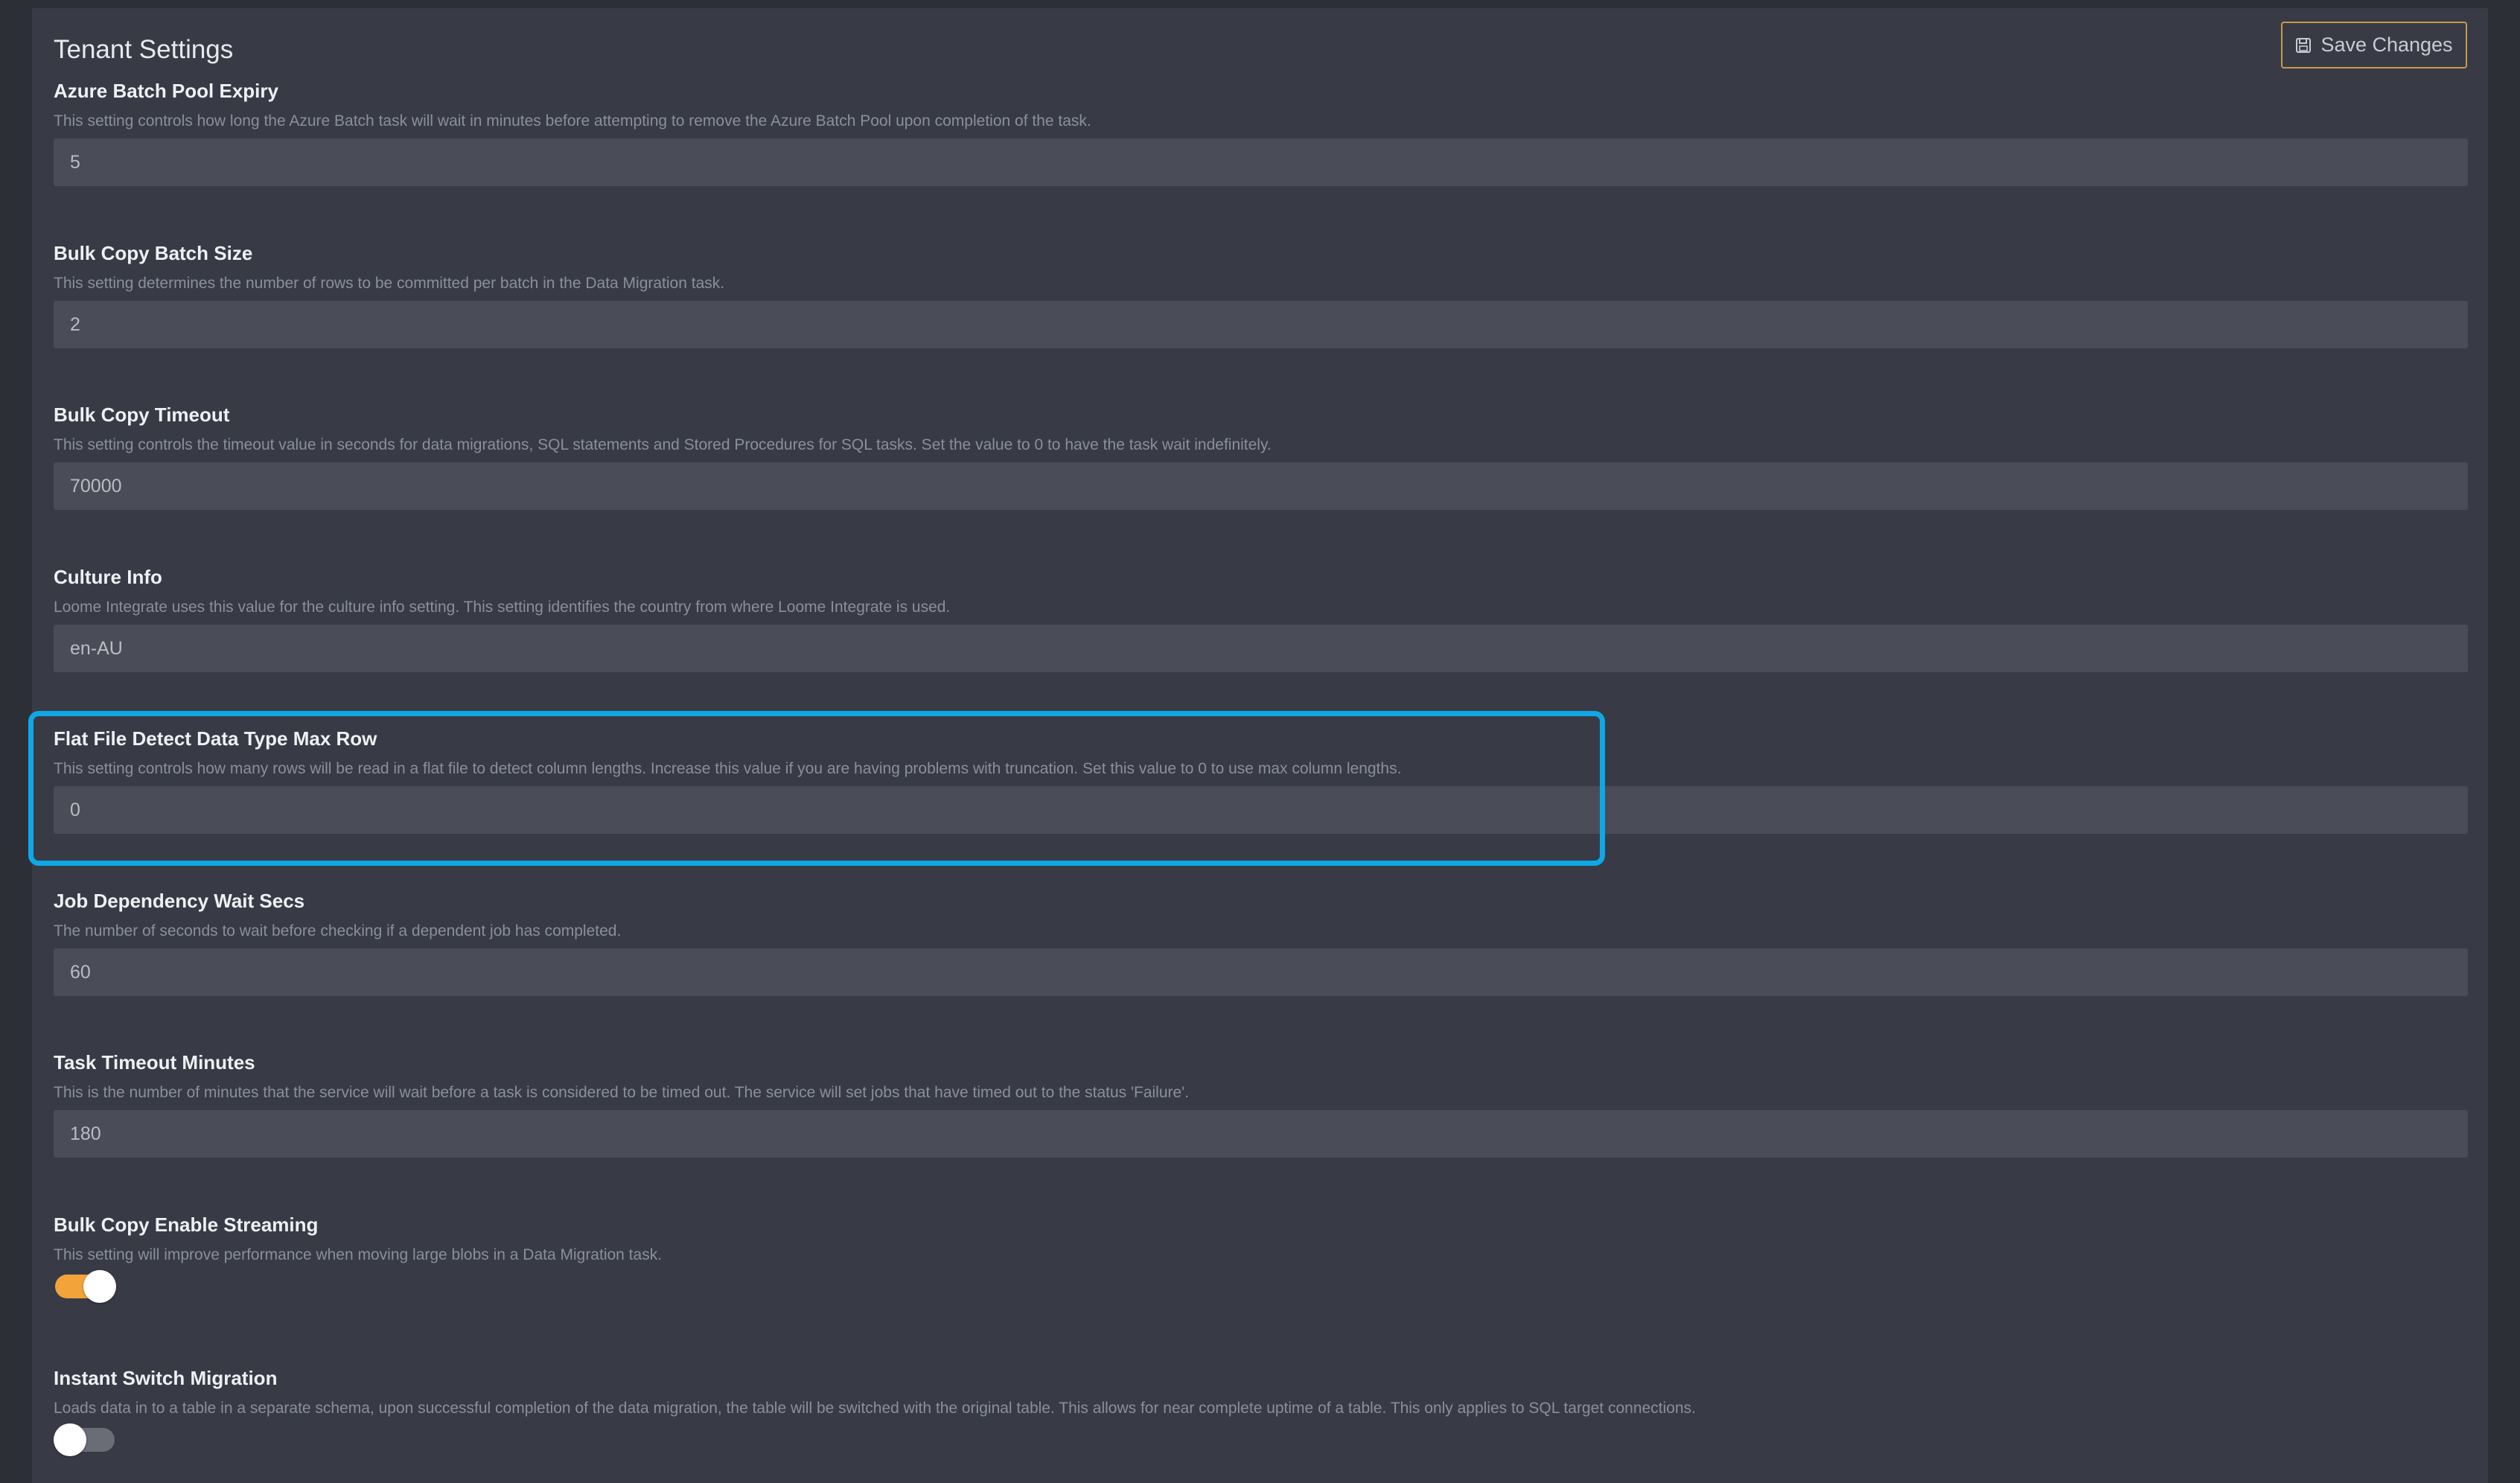  I want to click on azure-batch-pool-expiry-input, so click(1261, 162).